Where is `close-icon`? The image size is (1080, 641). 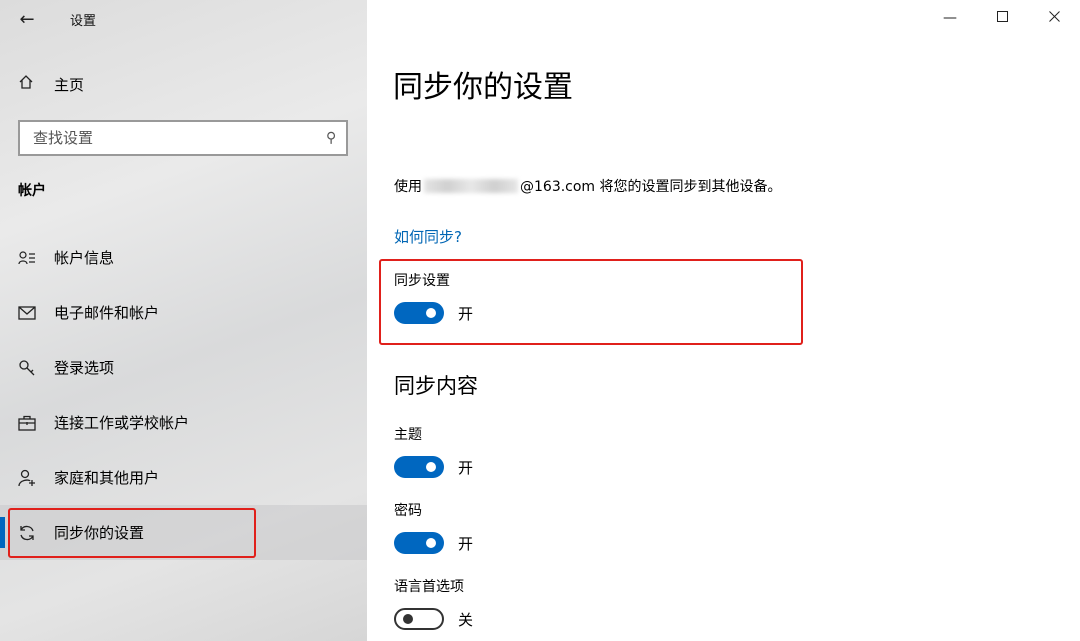
close-icon is located at coordinates (1054, 18).